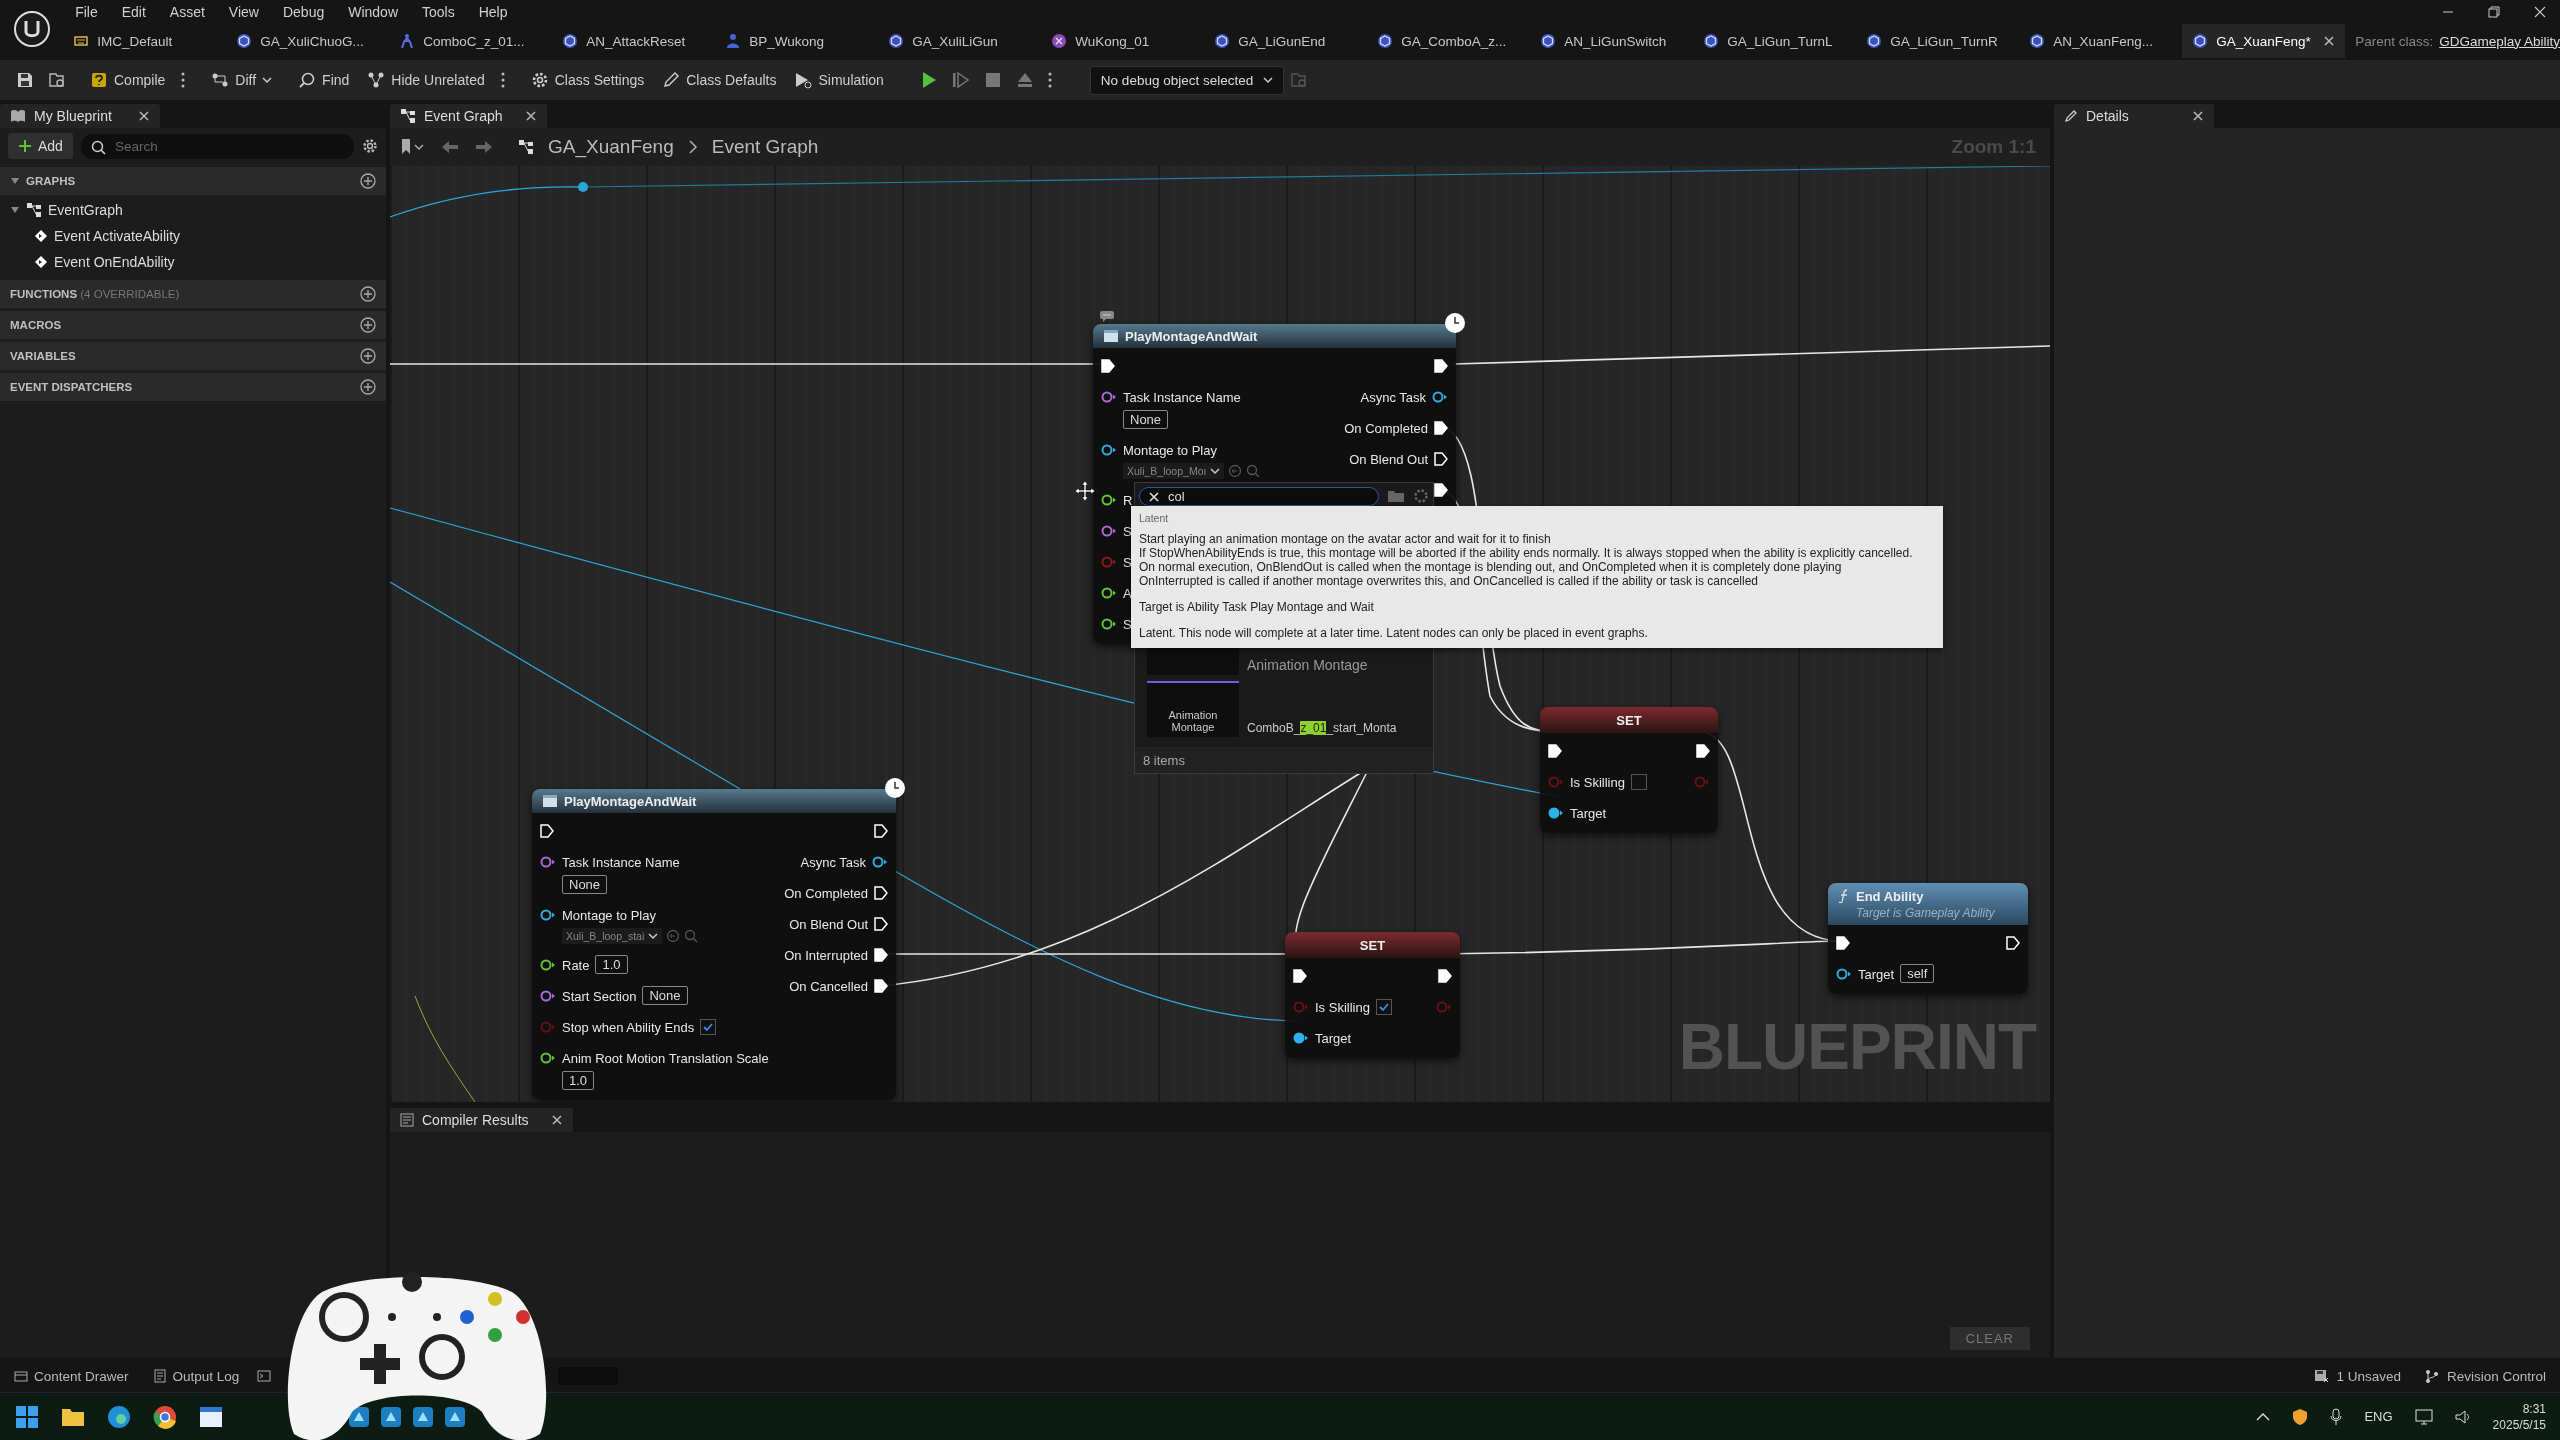 The height and width of the screenshot is (1440, 2560). What do you see at coordinates (2394, 41) in the screenshot?
I see `parent-class-label: Parent class:` at bounding box center [2394, 41].